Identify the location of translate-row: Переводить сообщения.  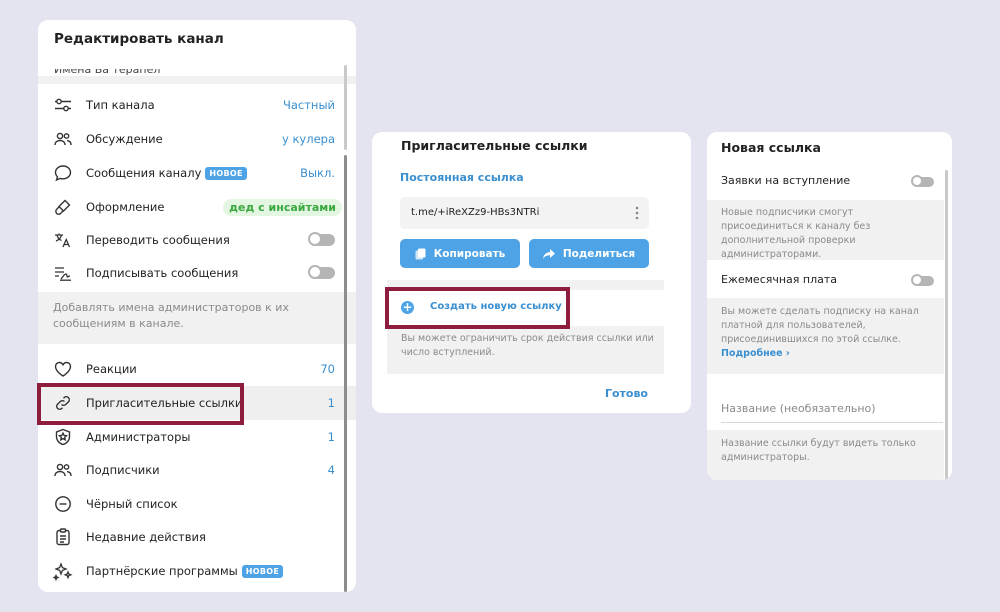
(197, 240).